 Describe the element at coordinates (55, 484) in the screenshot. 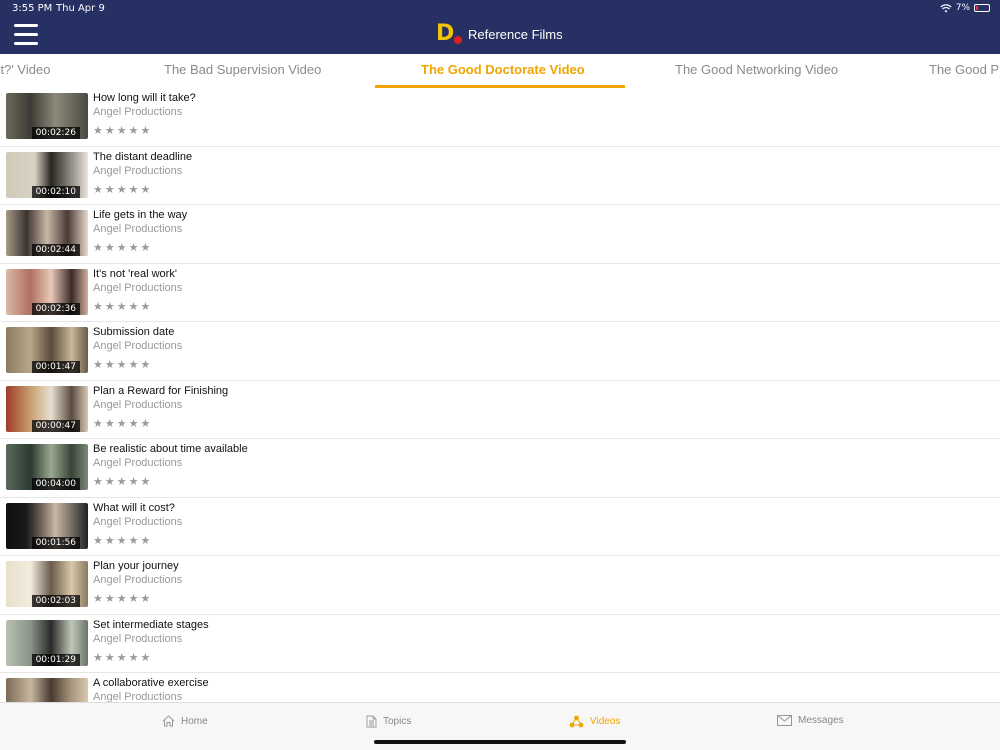

I see `video-duration: 00:04:00` at that location.